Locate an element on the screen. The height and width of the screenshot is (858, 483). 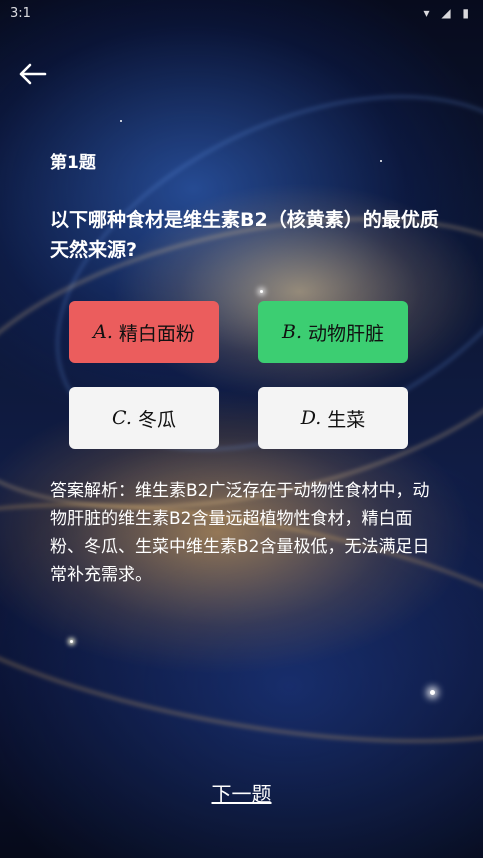
option-letter: A. is located at coordinates (103, 332).